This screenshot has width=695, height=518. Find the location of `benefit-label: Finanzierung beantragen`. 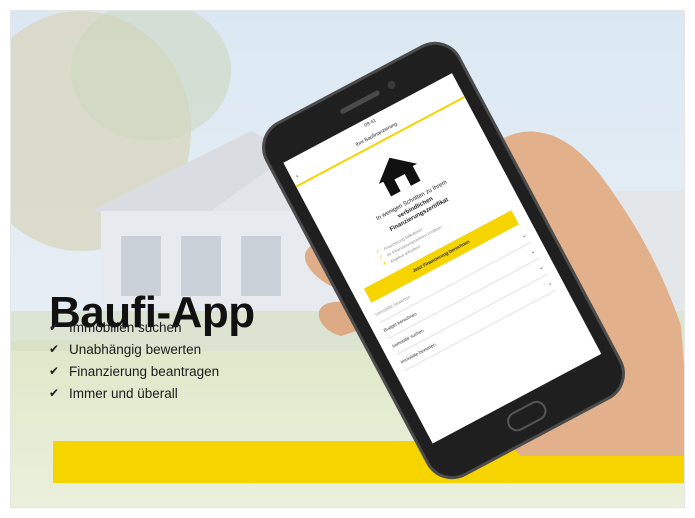

benefit-label: Finanzierung beantragen is located at coordinates (144, 371).